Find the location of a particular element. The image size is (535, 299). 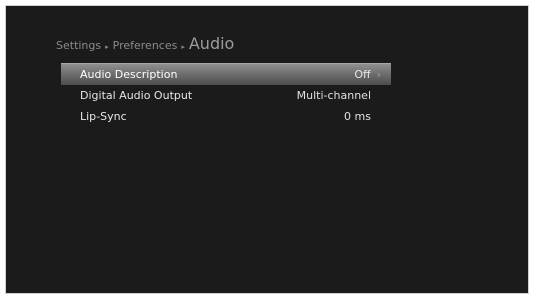

menu-item-label: Audio Description is located at coordinates (129, 74).